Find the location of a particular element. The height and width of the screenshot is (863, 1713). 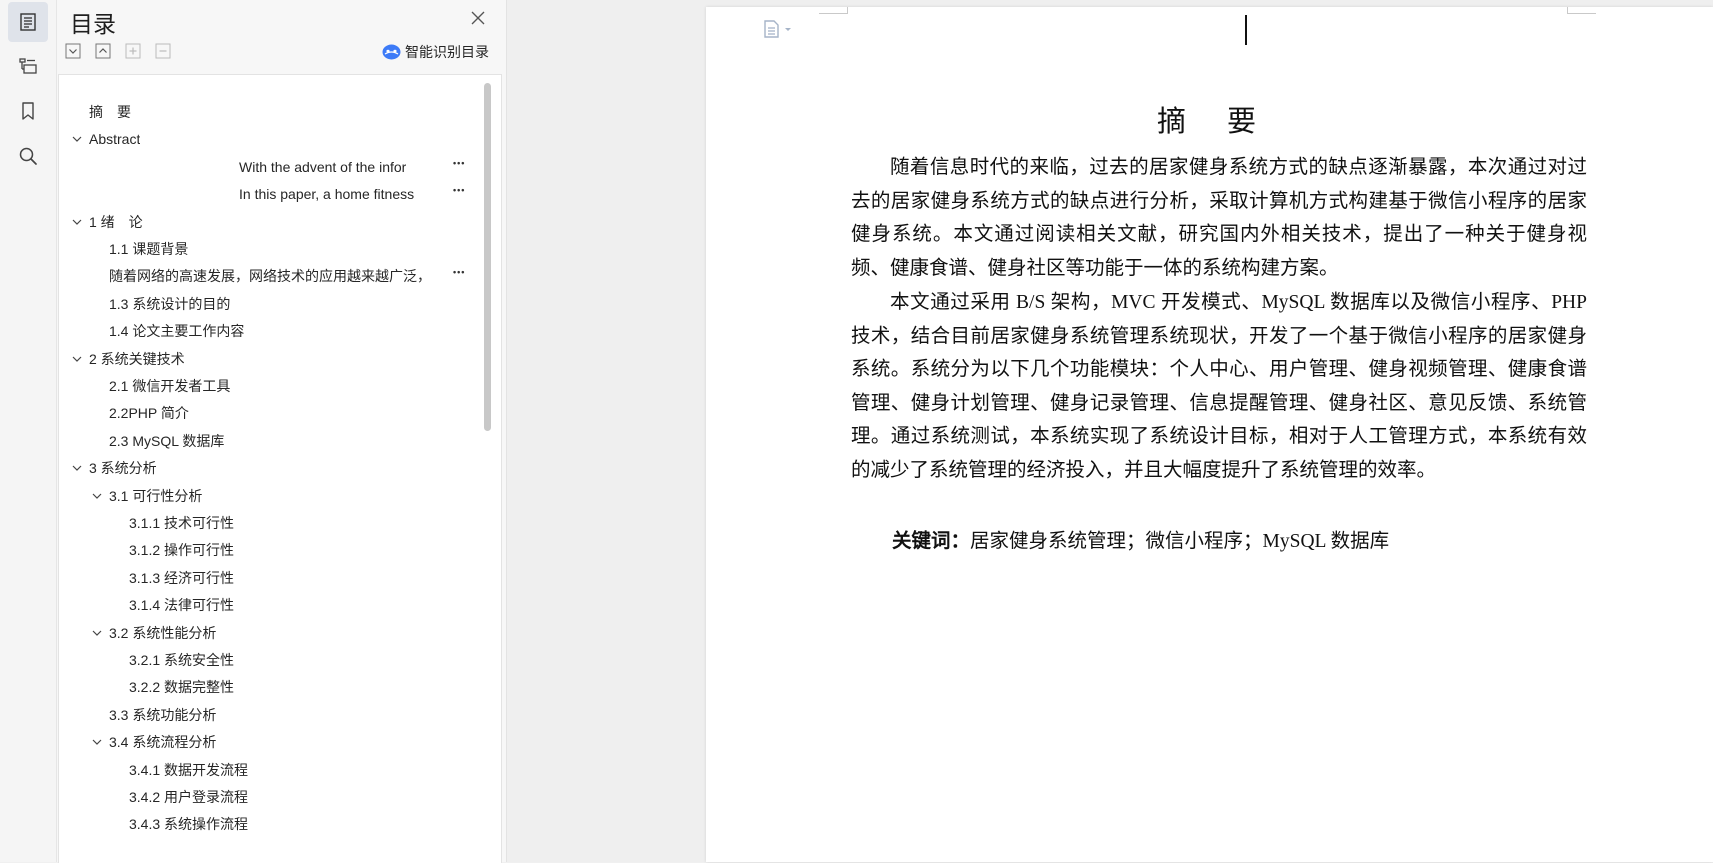

toc-item: 3.1.4 法律可行性 is located at coordinates (181, 605).